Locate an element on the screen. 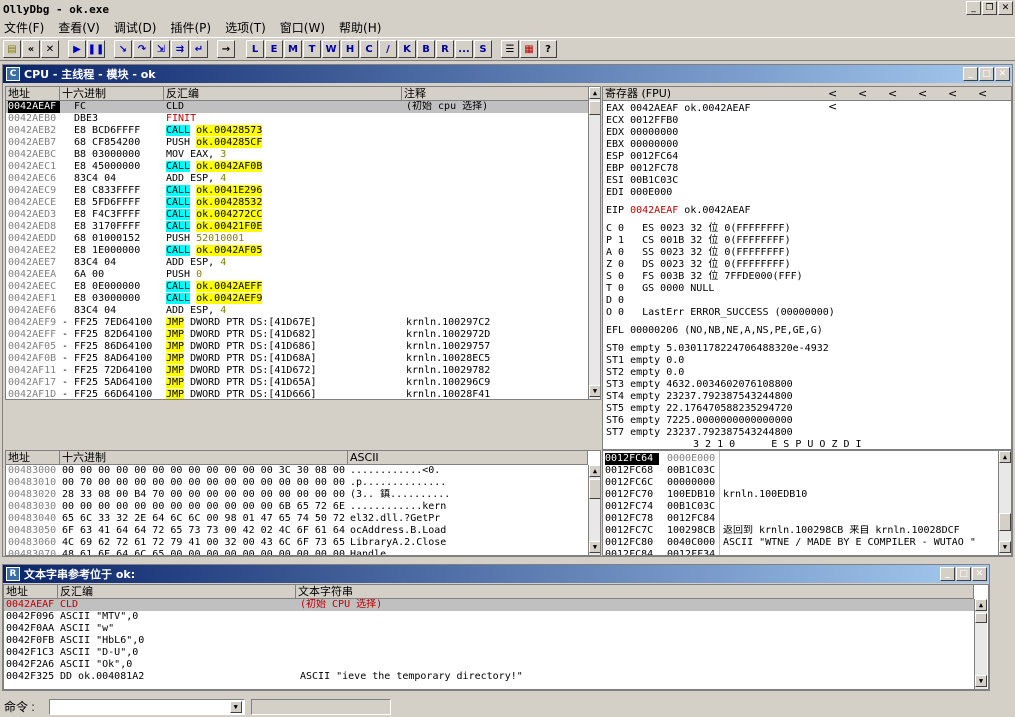  fpu-row: ST3 empty 4632.0034602076108800 is located at coordinates (699, 385).